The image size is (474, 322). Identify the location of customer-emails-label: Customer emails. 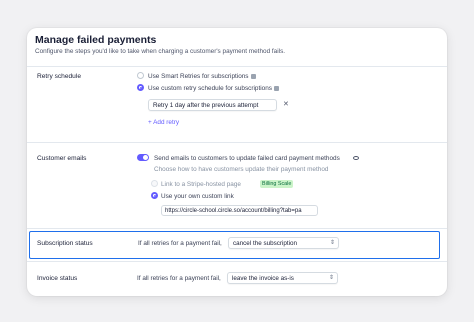
(62, 158).